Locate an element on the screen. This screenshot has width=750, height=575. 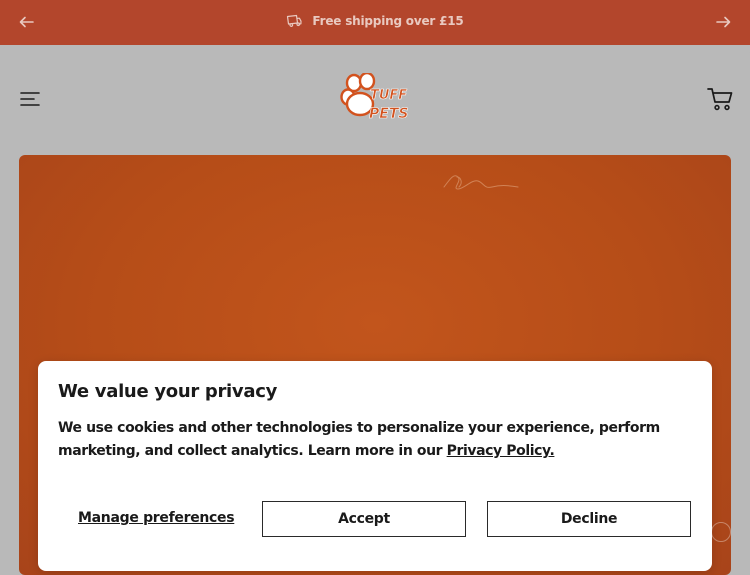
manage-preferences-link: Manage preferences is located at coordinates (156, 518).